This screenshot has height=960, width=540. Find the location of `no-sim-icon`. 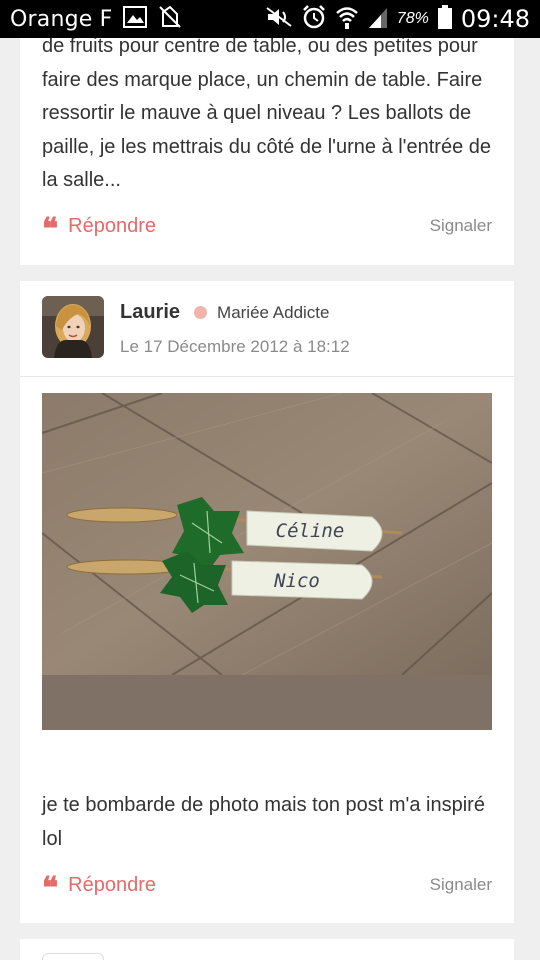

no-sim-icon is located at coordinates (170, 19).